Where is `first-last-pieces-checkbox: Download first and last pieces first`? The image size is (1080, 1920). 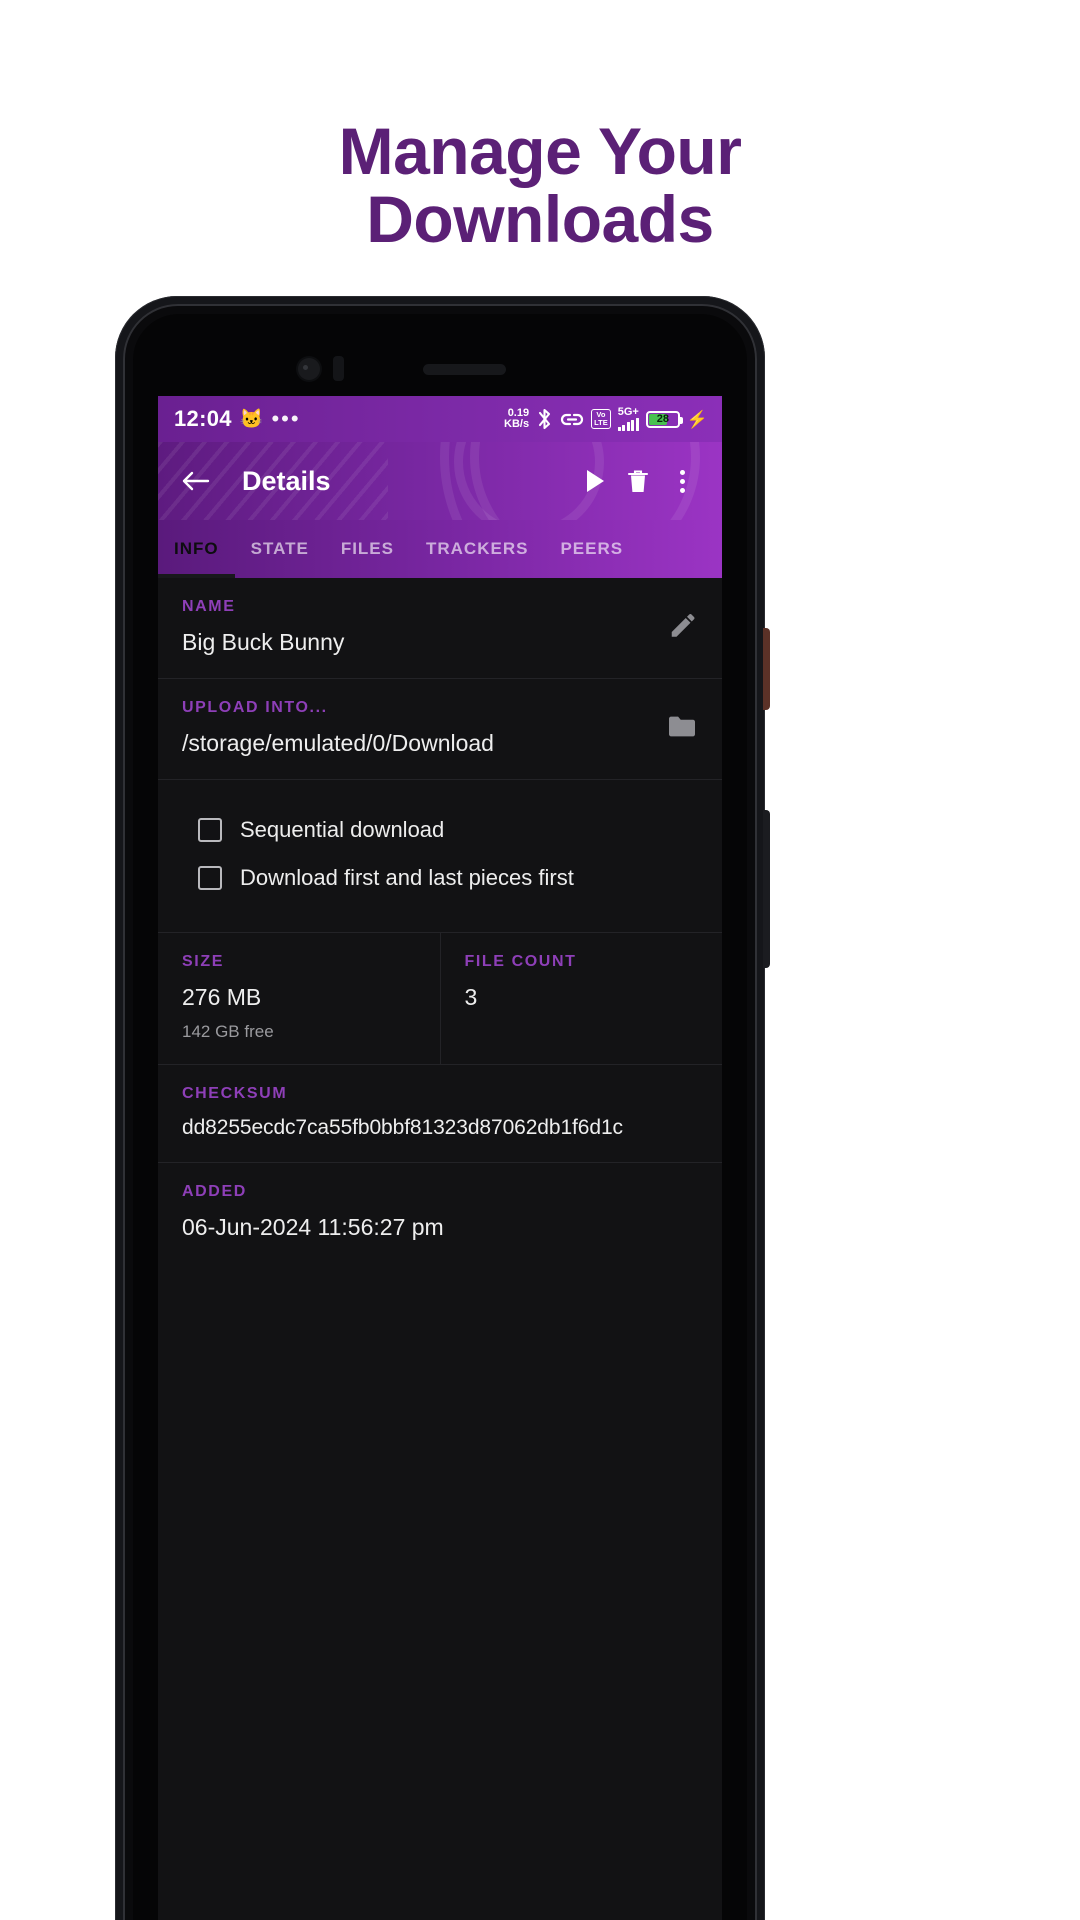
first-last-pieces-checkbox: Download first and last pieces first is located at coordinates (440, 878).